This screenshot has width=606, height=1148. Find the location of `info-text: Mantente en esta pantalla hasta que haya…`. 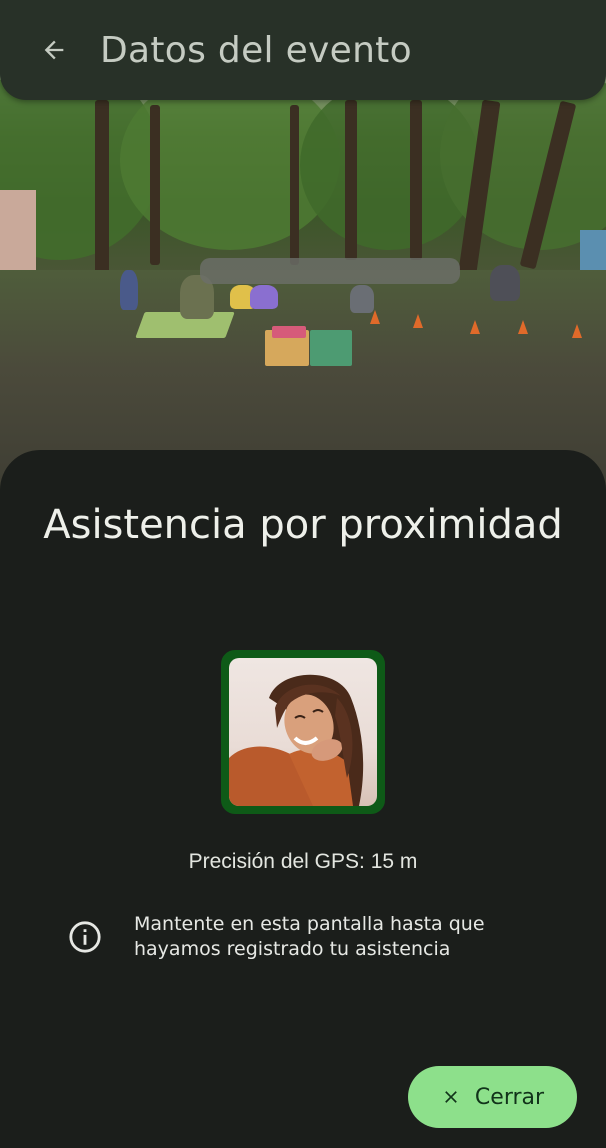

info-text: Mantente en esta pantalla hasta que haya… is located at coordinates (309, 936).